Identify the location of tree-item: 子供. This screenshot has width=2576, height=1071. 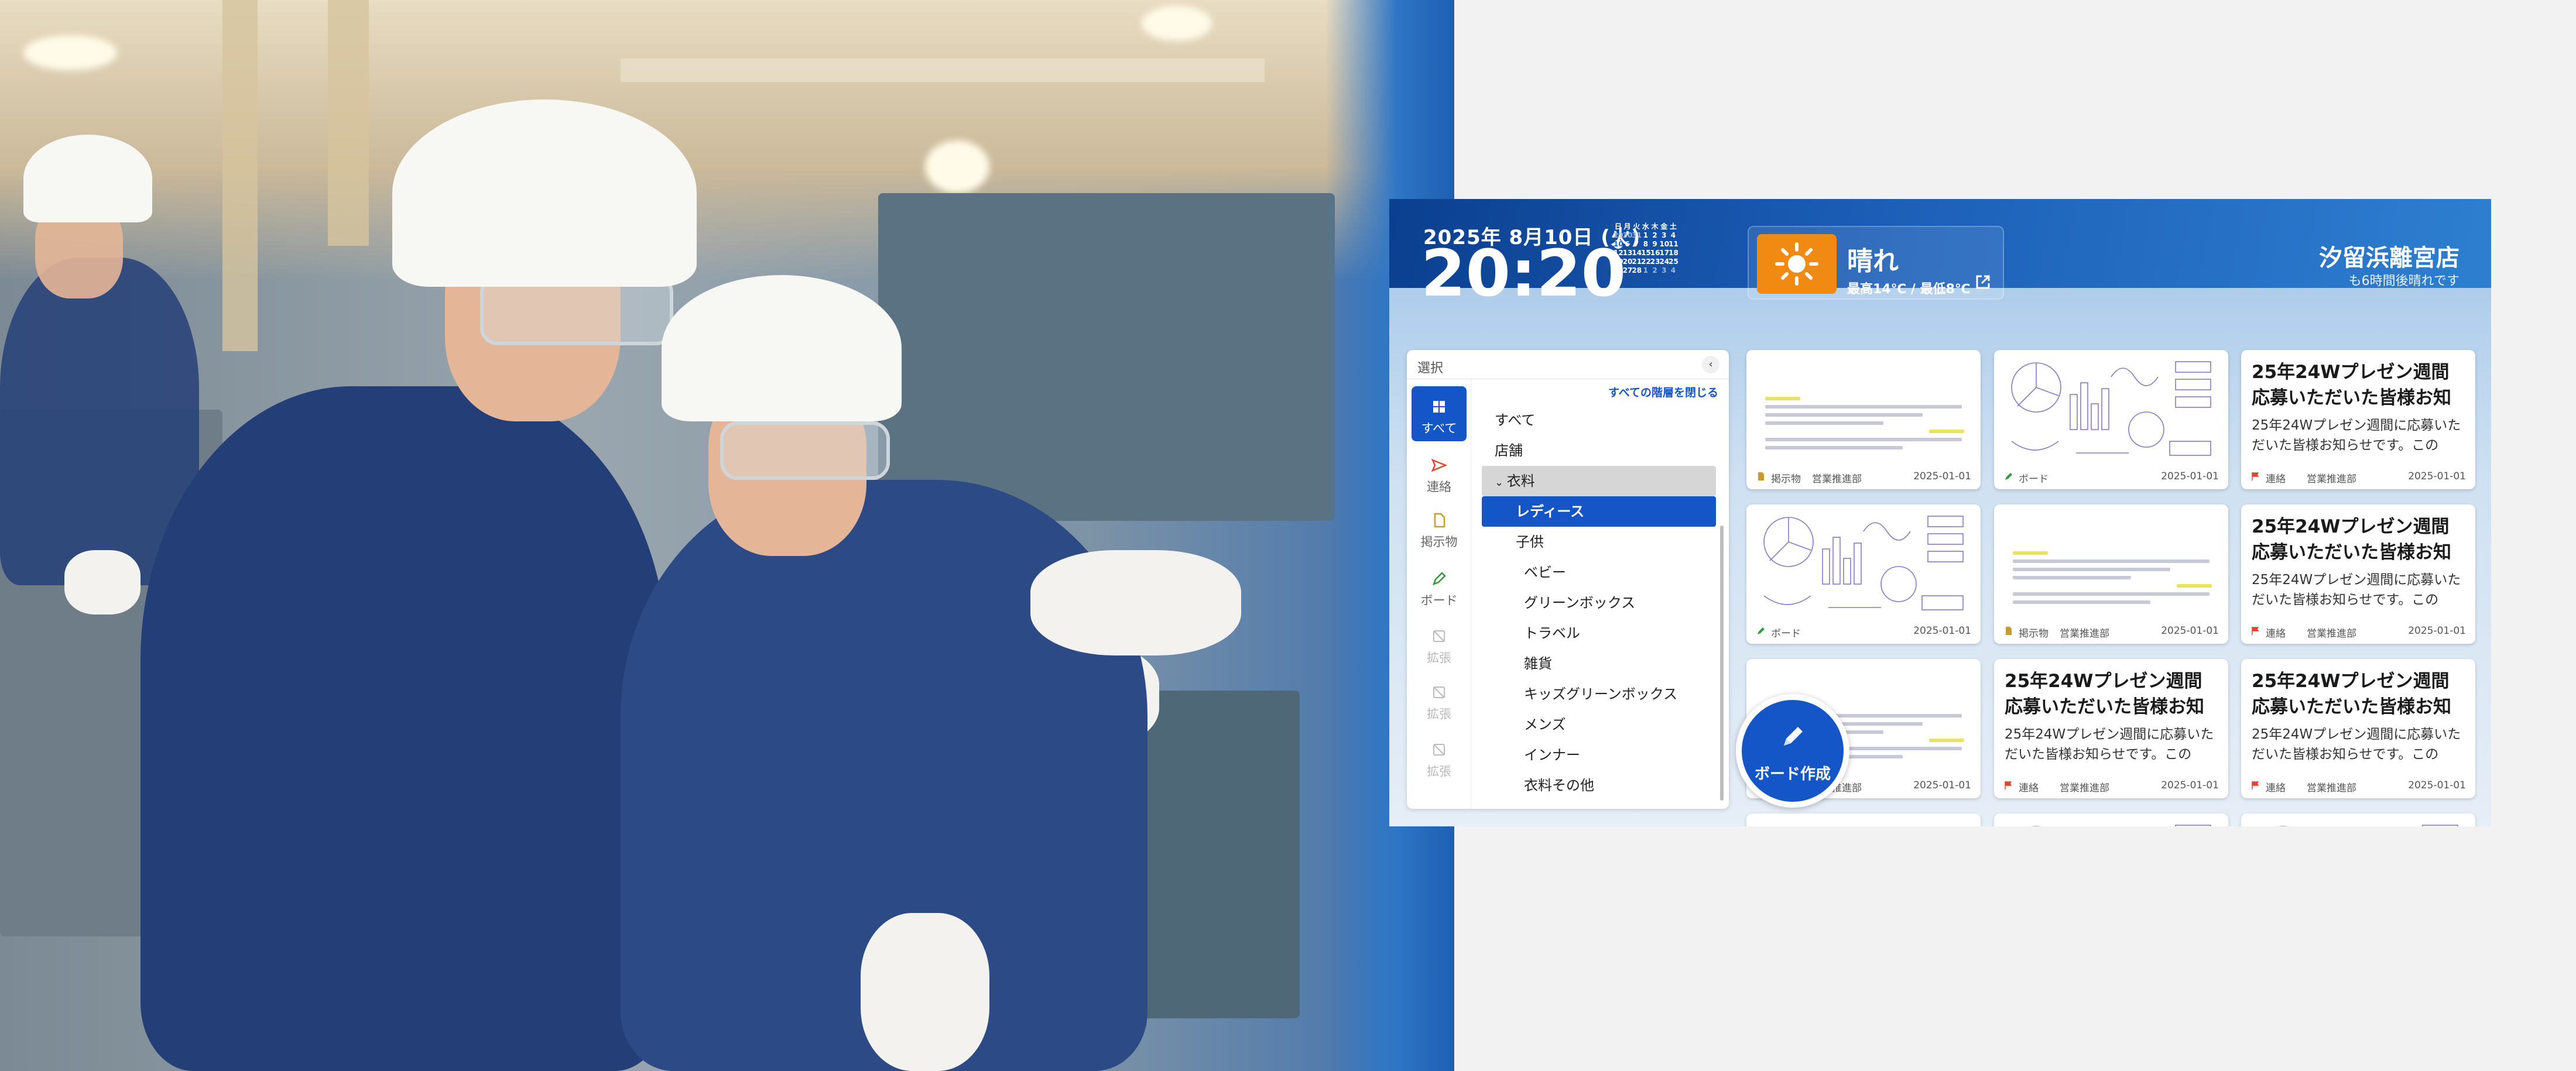
(1599, 542).